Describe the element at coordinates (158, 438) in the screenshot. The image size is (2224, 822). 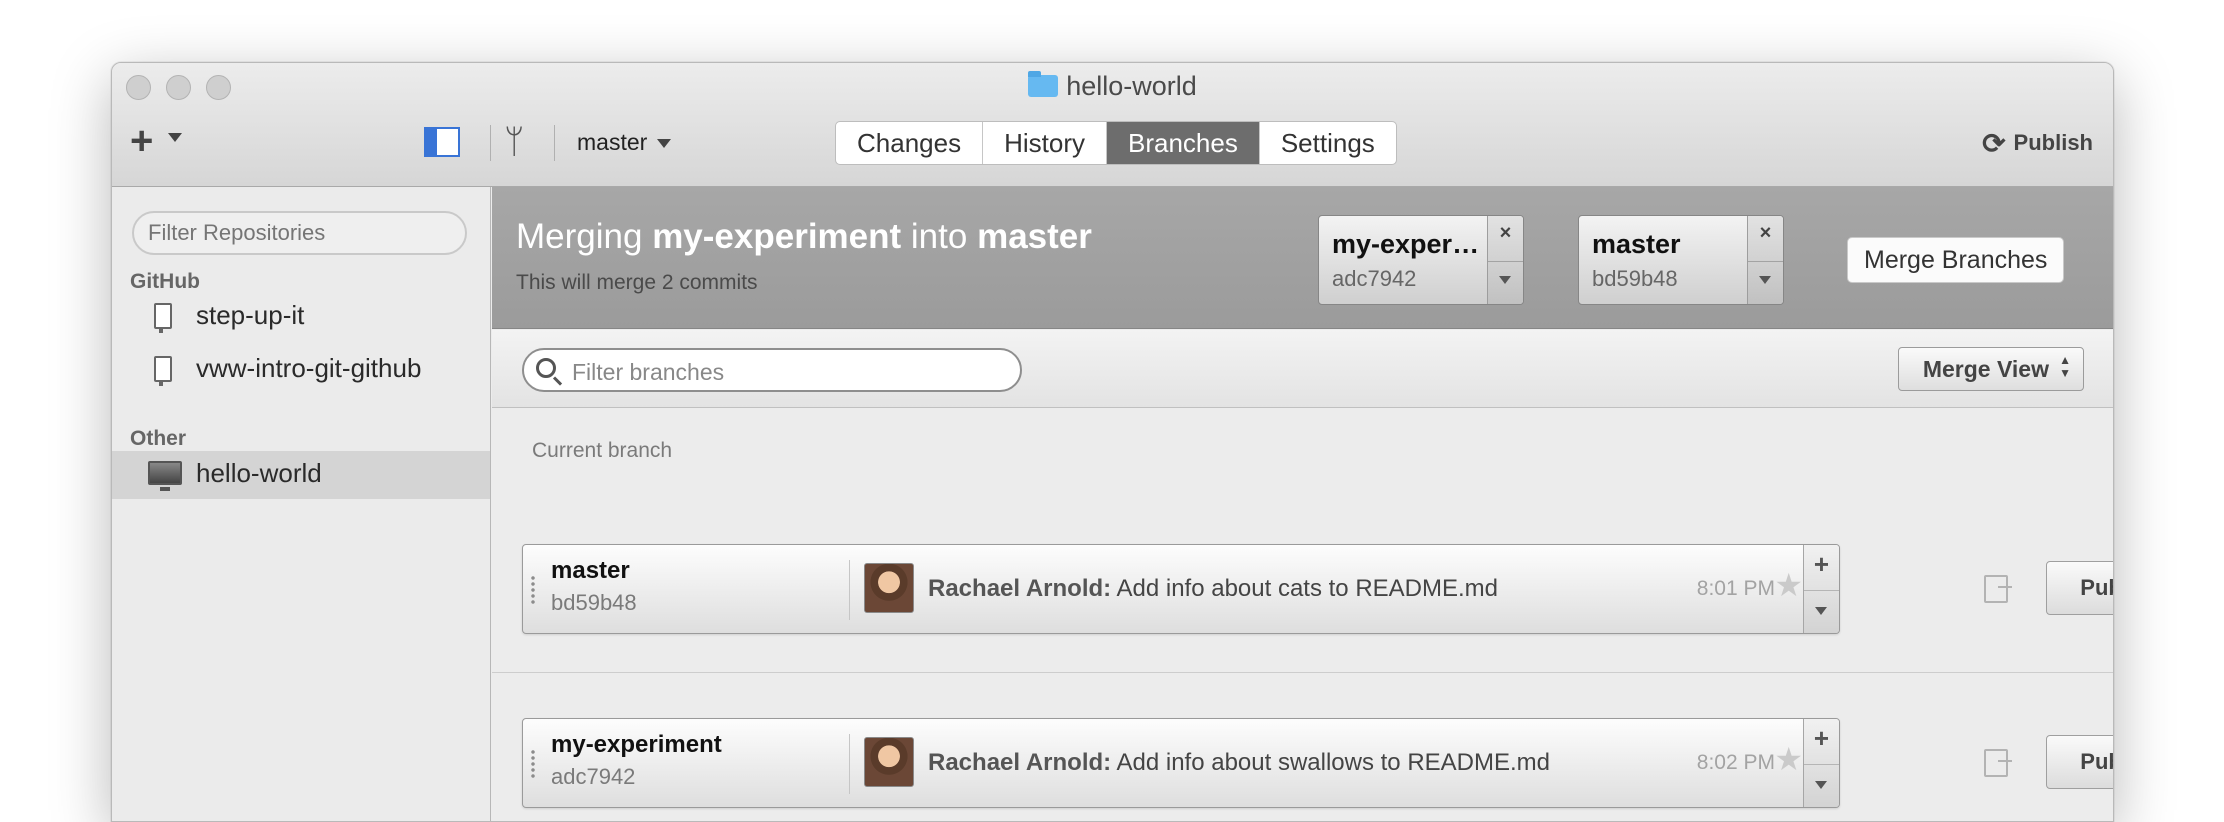
I see `section-other: Other` at that location.